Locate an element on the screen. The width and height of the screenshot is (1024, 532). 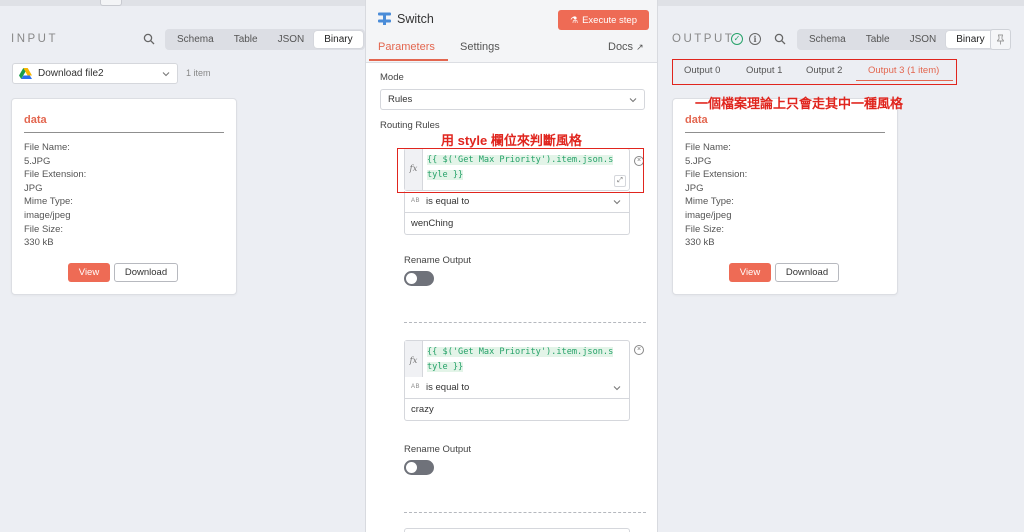
switch-node-icon is located at coordinates (384, 18).